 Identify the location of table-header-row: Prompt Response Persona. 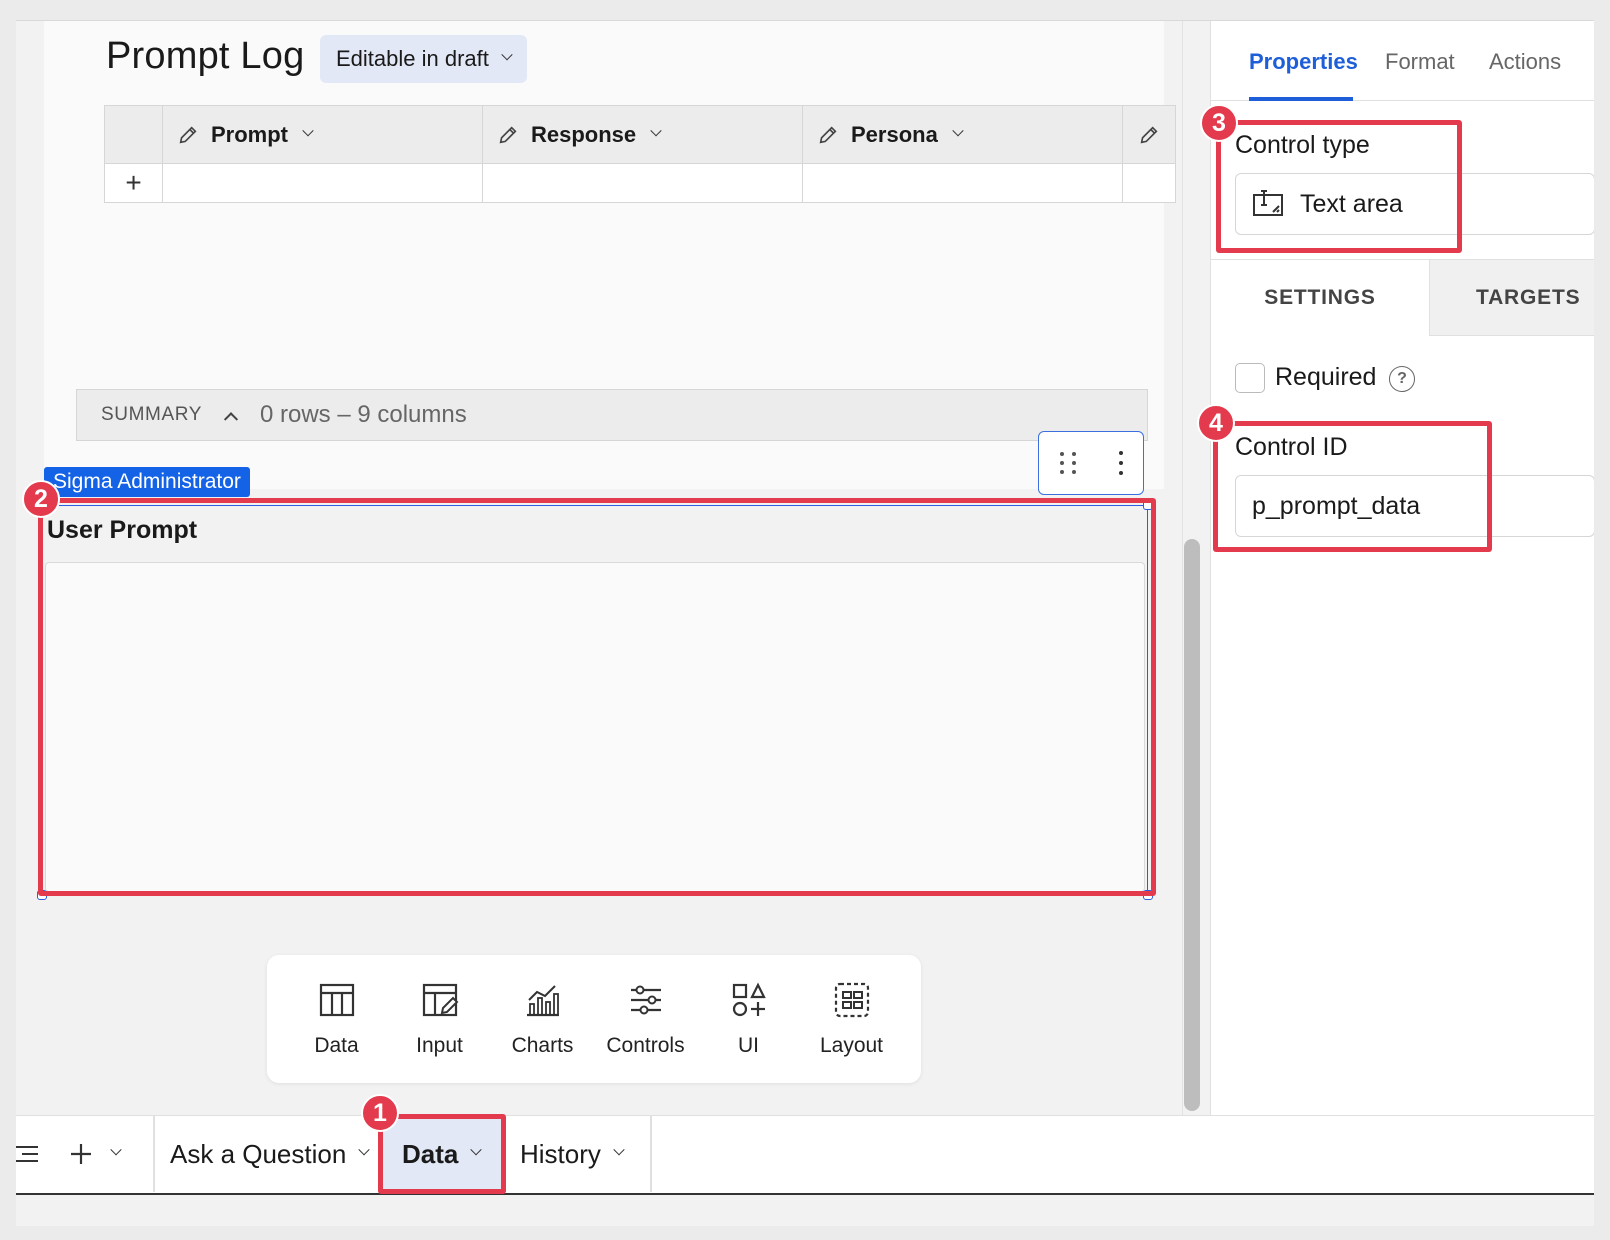
(640, 135).